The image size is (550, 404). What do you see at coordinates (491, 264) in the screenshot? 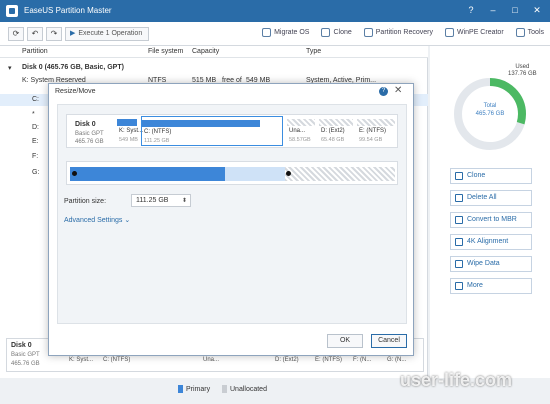
I see `wipe-data-button: Wipe Data` at bounding box center [491, 264].